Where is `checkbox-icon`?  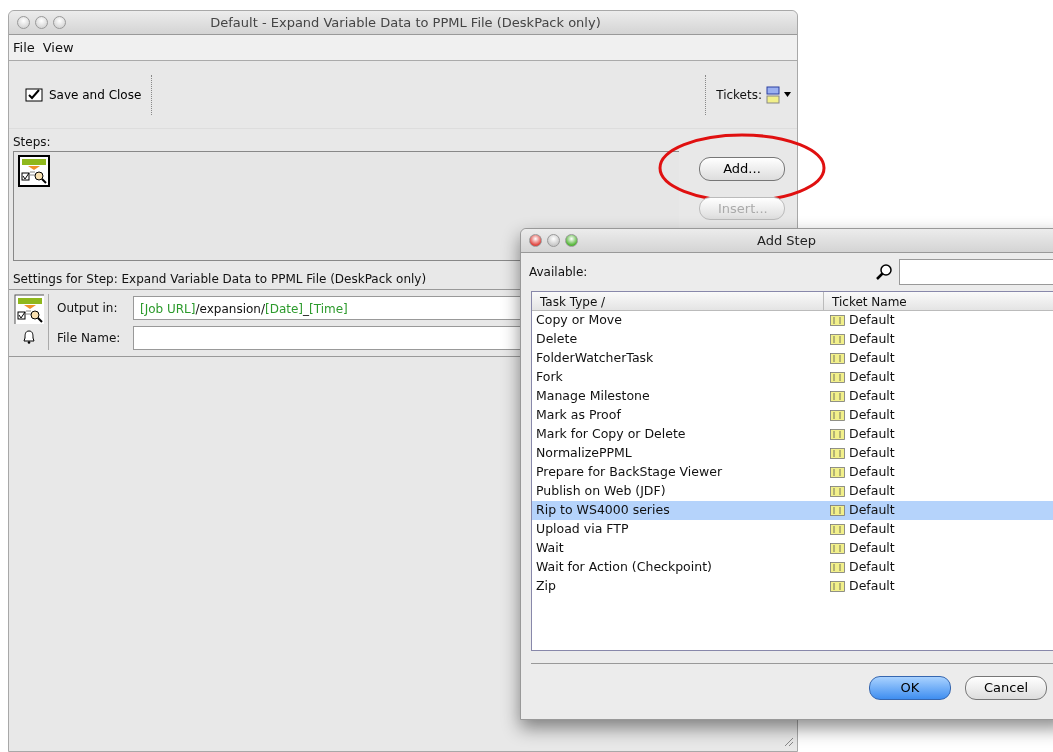
checkbox-icon is located at coordinates (34, 94).